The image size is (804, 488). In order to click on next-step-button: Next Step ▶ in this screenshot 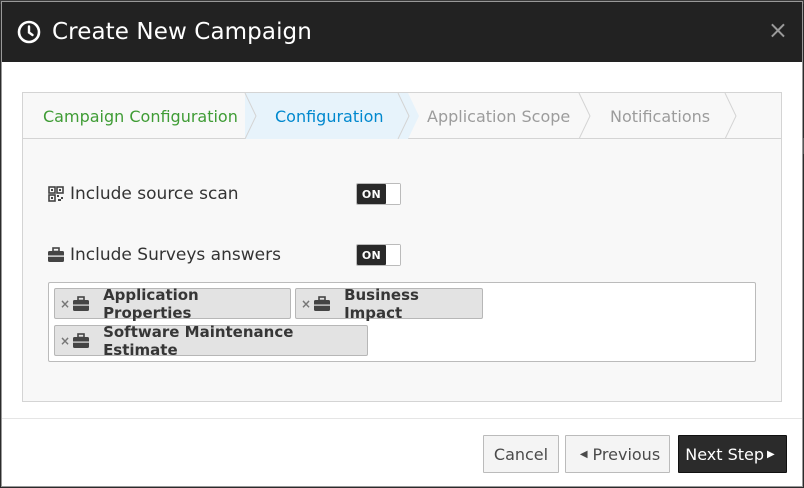, I will do `click(732, 454)`.